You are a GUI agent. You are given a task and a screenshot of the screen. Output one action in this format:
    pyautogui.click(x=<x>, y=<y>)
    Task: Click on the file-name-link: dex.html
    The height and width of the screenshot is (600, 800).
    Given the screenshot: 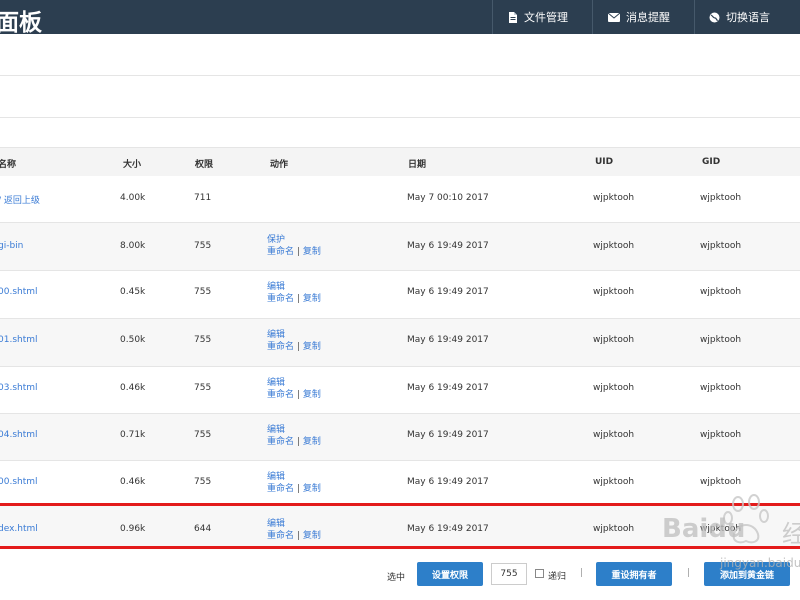 What is the action you would take?
    pyautogui.click(x=19, y=529)
    